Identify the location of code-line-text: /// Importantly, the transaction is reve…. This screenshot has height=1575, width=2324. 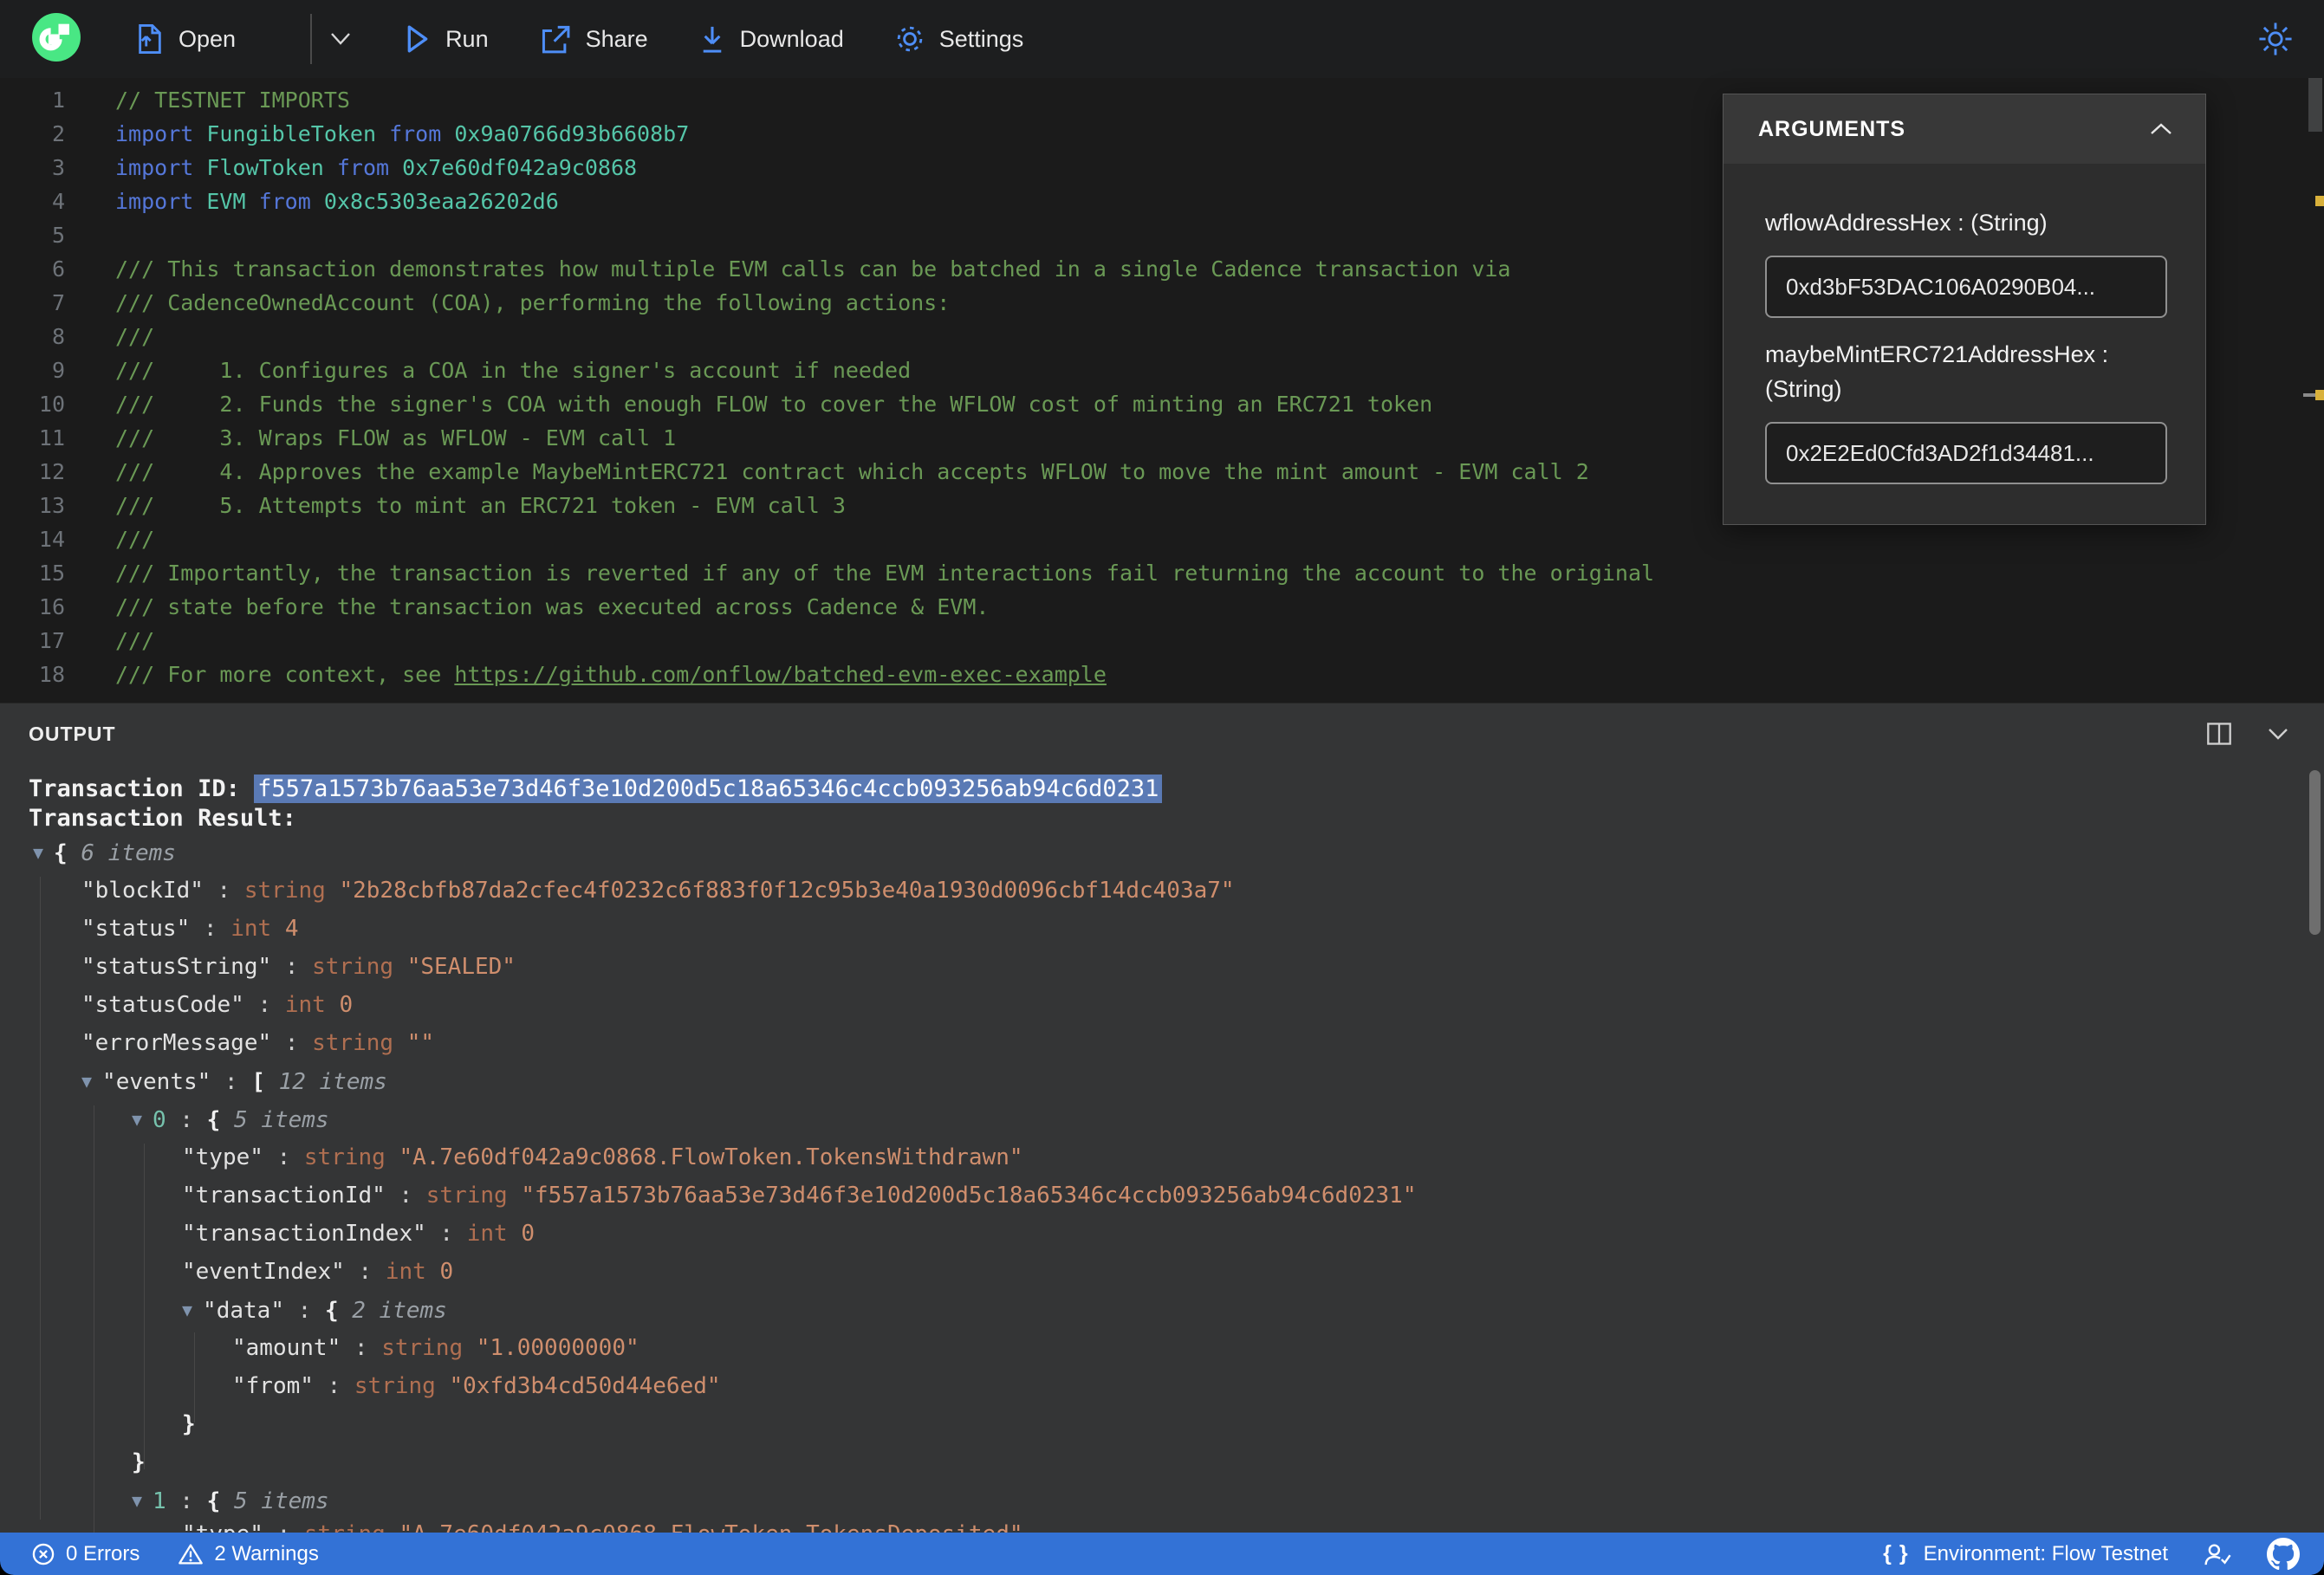
(884, 573).